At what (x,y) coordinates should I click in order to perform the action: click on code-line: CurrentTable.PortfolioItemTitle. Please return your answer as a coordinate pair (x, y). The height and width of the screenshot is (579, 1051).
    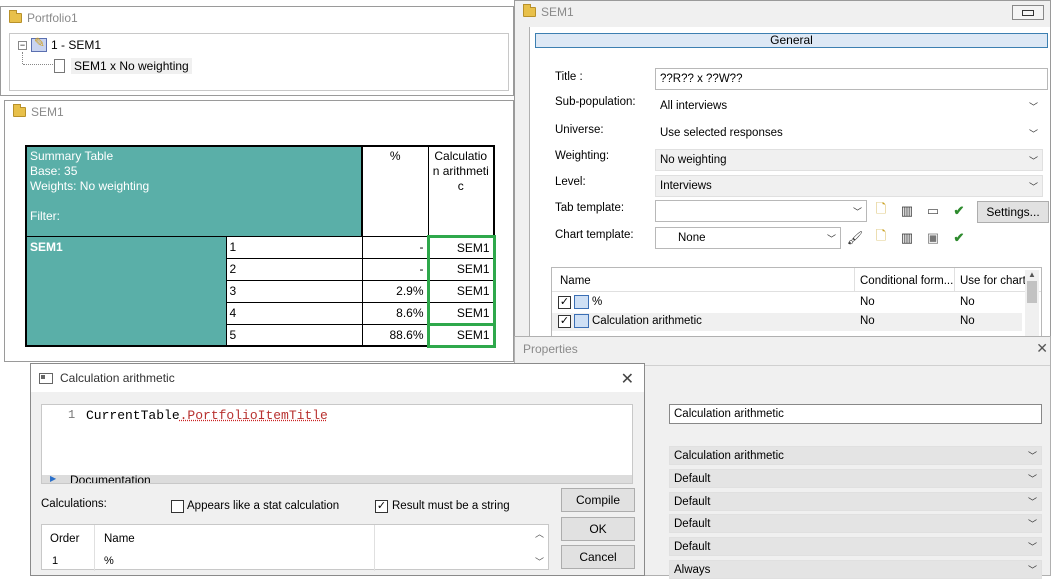
    Looking at the image, I should click on (207, 415).